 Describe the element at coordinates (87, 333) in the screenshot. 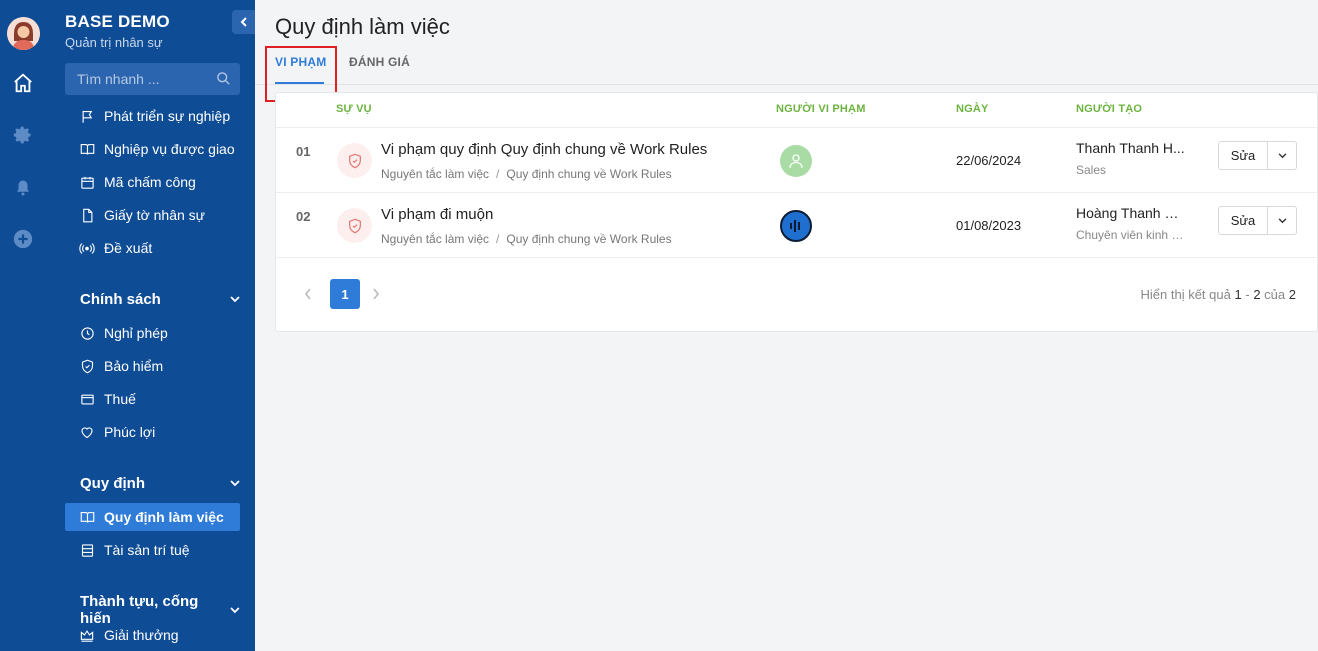

I see `clock-icon` at that location.